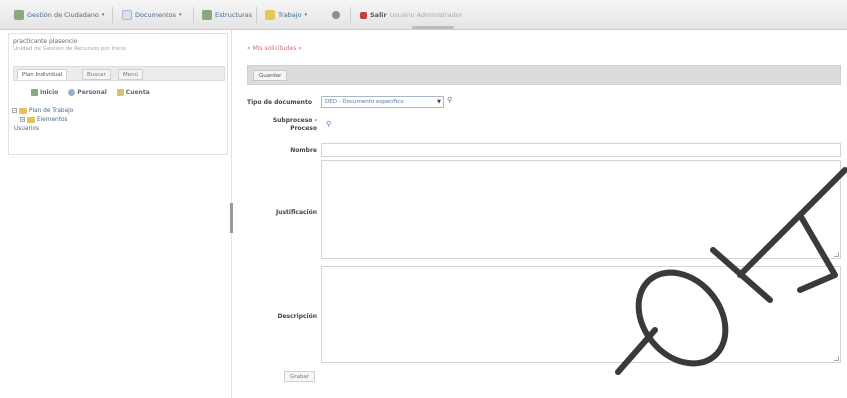 The height and width of the screenshot is (398, 847). What do you see at coordinates (137, 92) in the screenshot?
I see `cuenta-label: Cuenta` at bounding box center [137, 92].